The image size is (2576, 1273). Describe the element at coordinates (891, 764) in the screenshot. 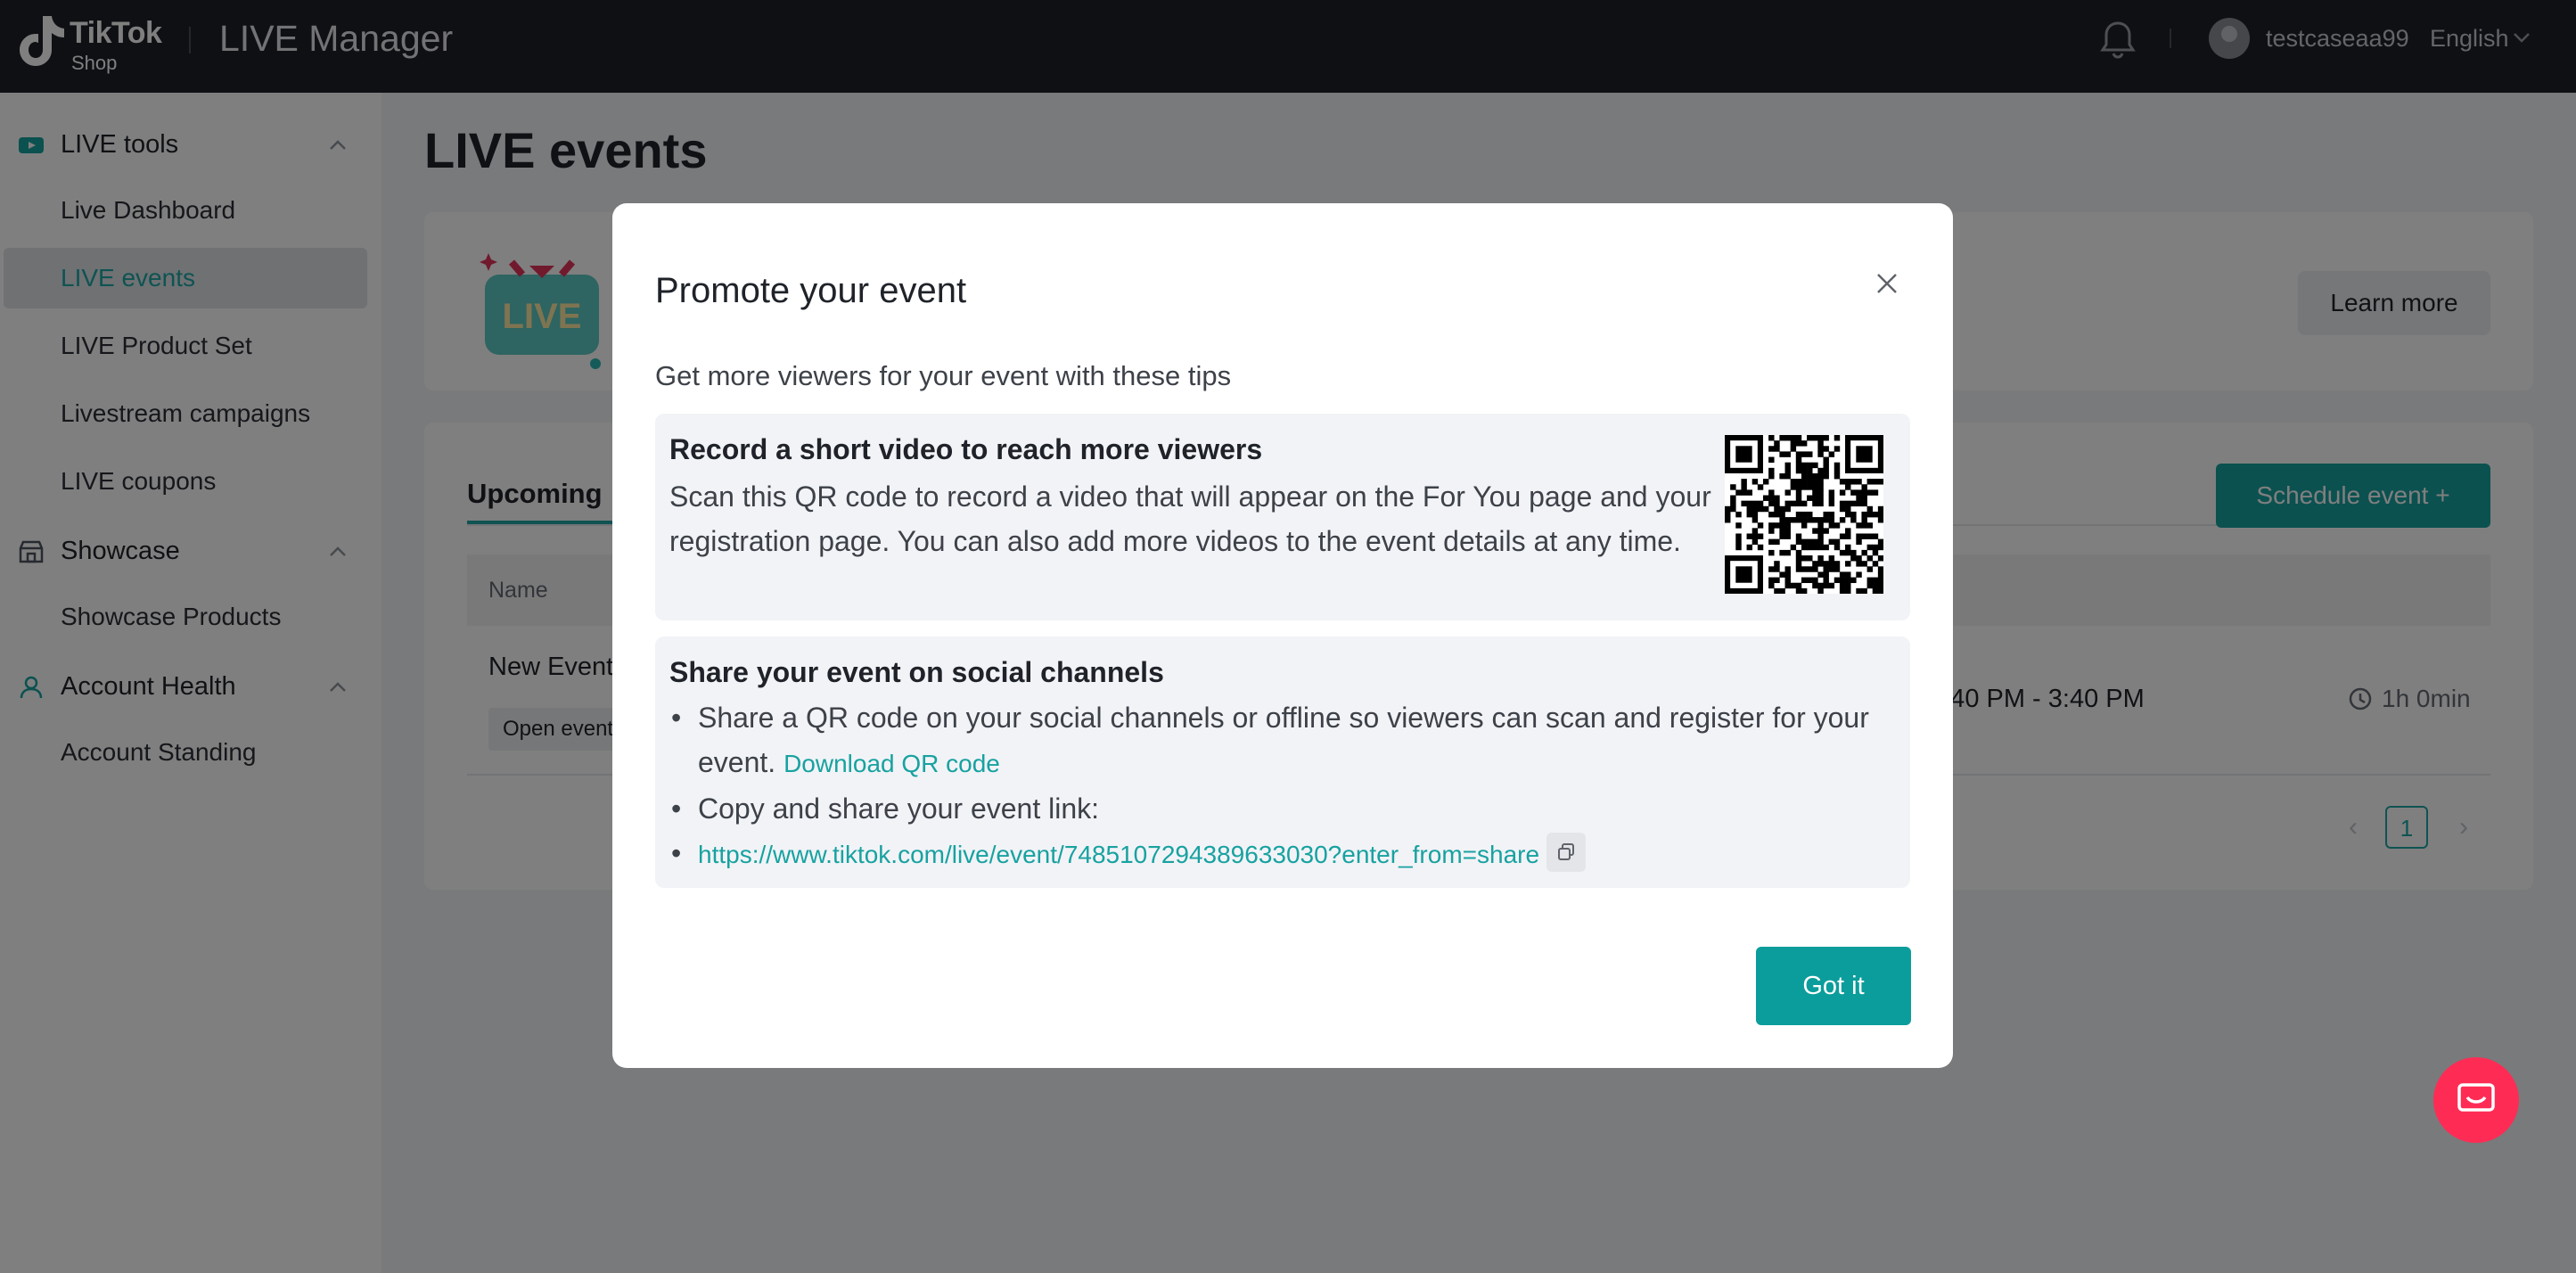

I see `download-qr-code-link: Download QR code` at that location.